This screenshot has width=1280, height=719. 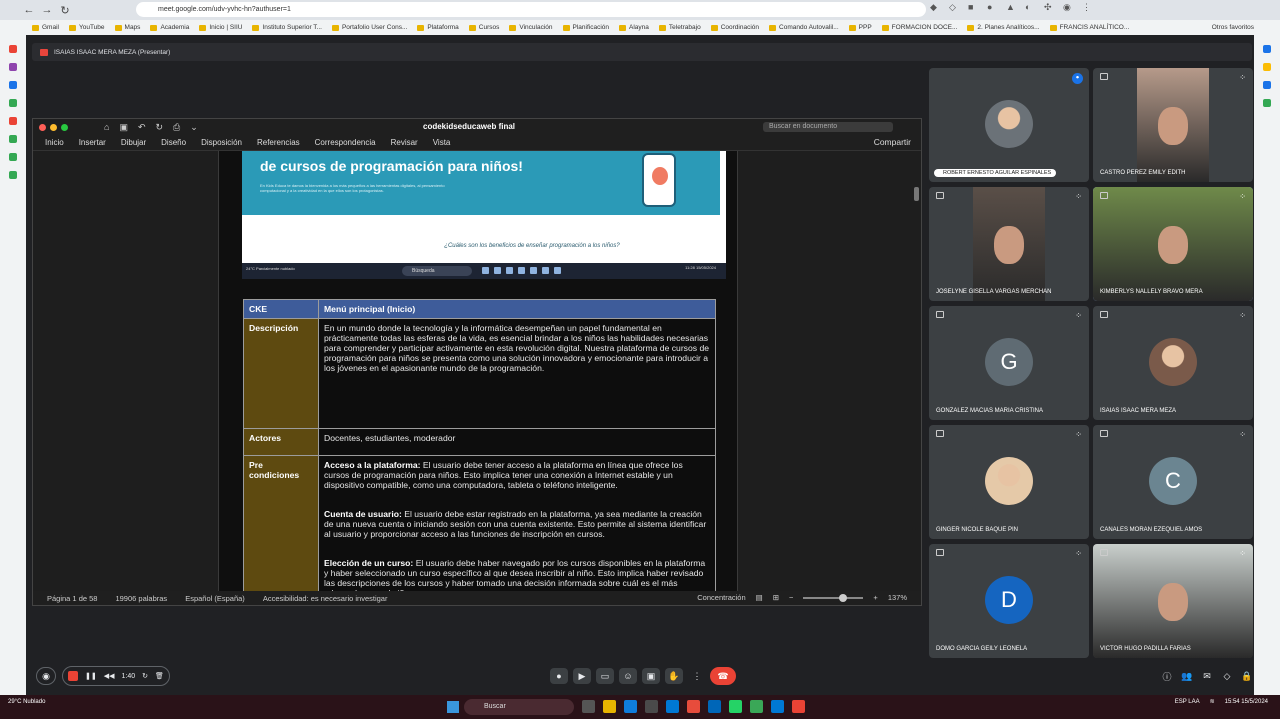 I want to click on home-icon: ⌂, so click(x=106, y=127).